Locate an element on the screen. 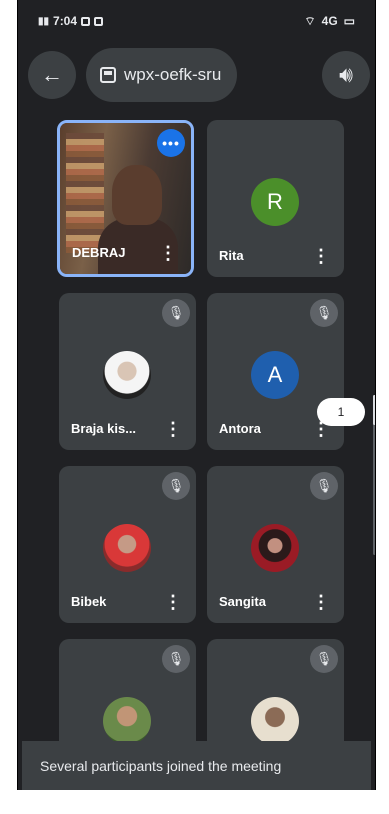 The image size is (389, 814). speaker-icon: 🔊︎ is located at coordinates (346, 74).